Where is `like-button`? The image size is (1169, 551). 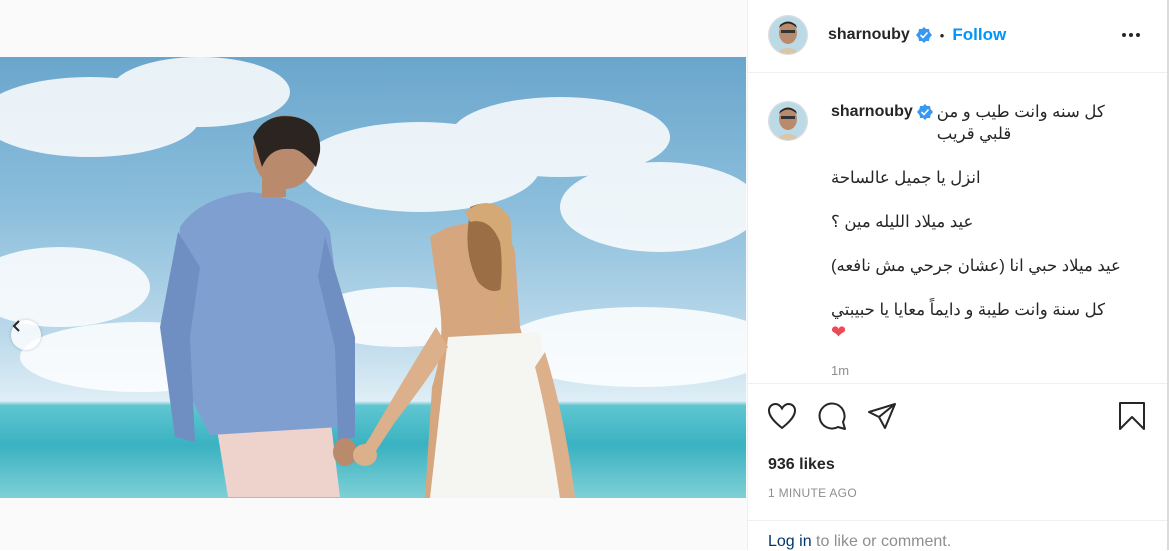
like-button is located at coordinates (782, 418).